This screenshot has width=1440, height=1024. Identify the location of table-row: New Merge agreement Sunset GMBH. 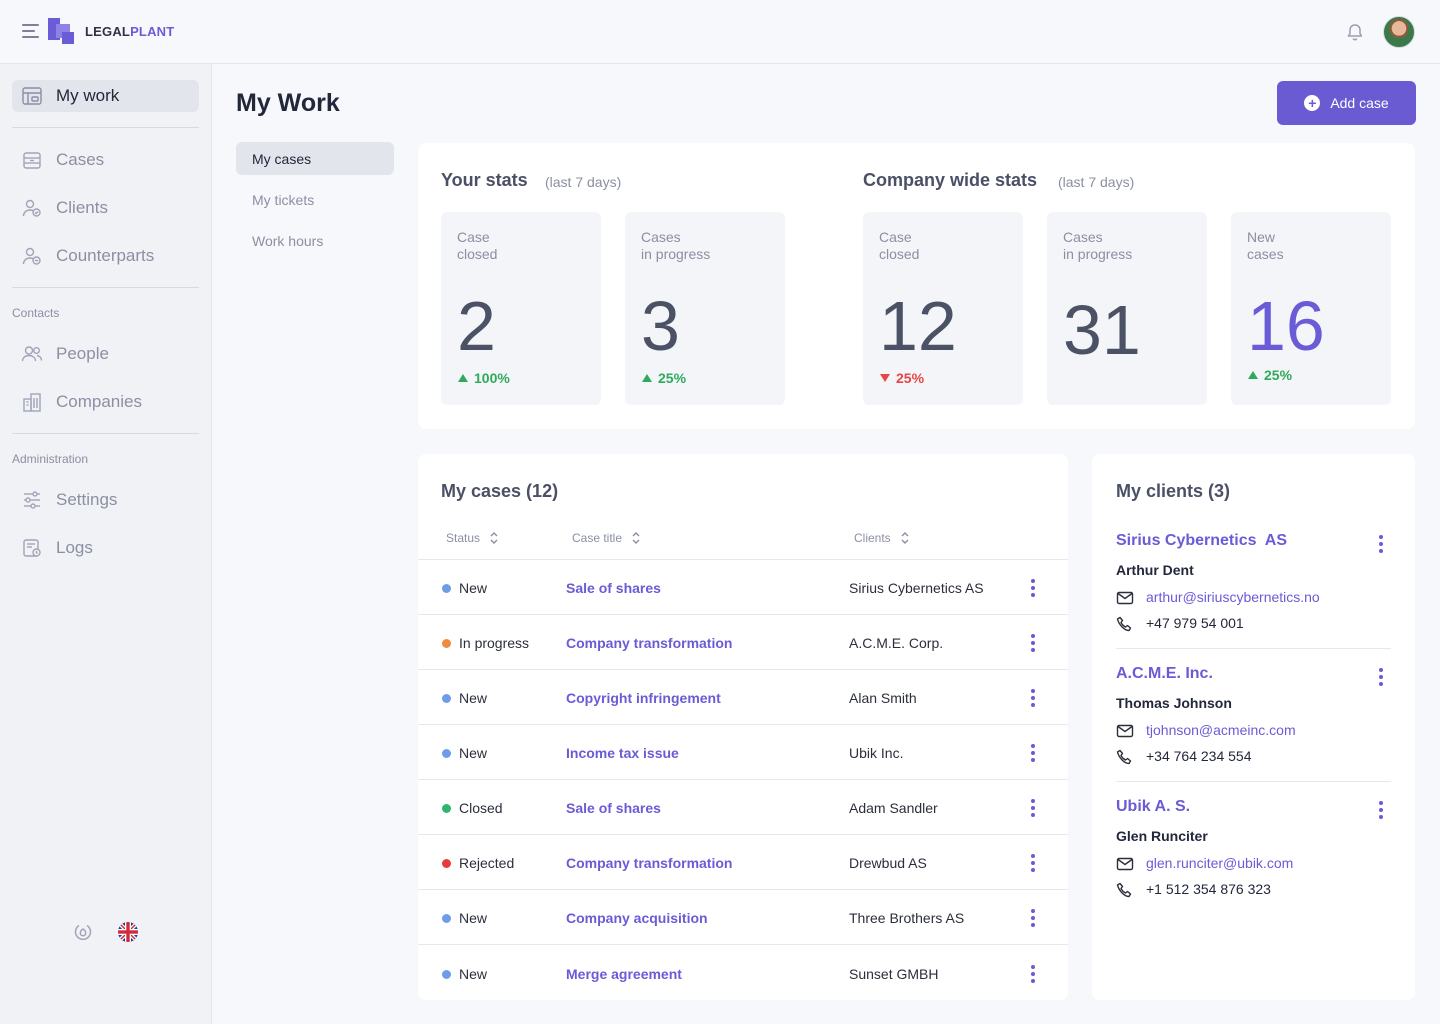
(743, 972).